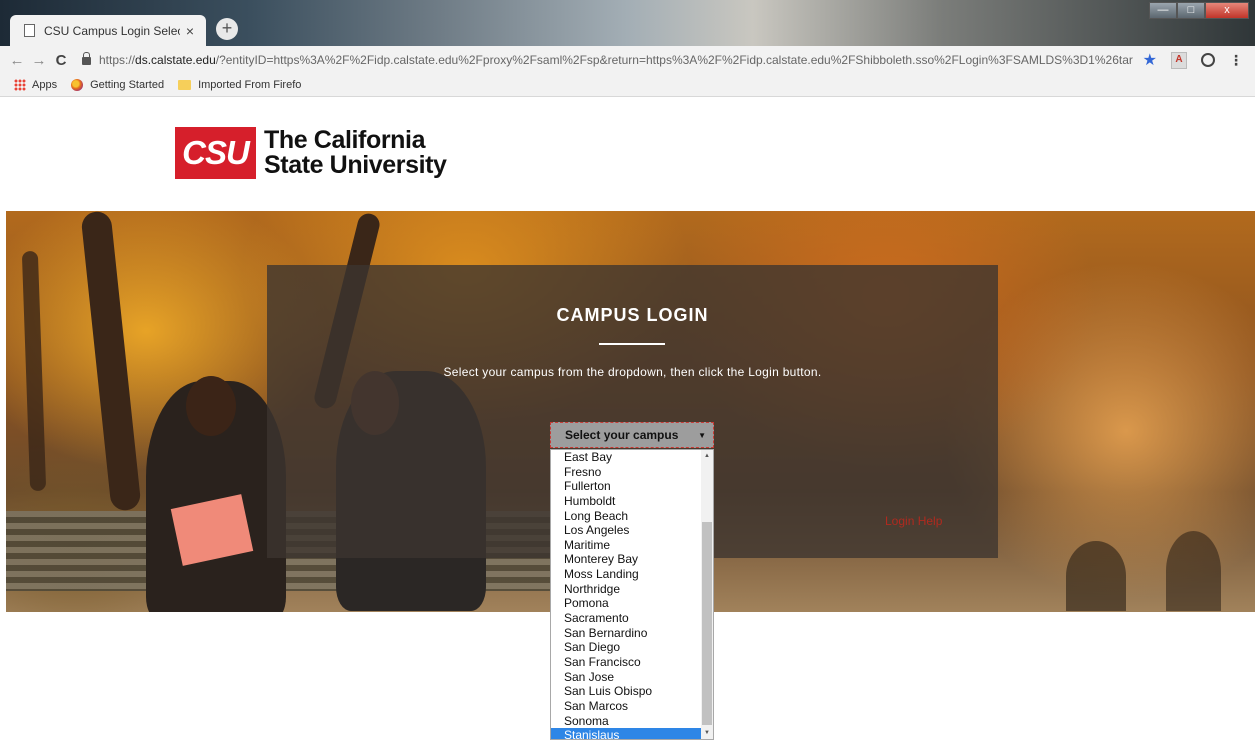 Image resolution: width=1255 pixels, height=740 pixels. I want to click on toolbar-actions: ★ A ⋮, so click(1193, 60).